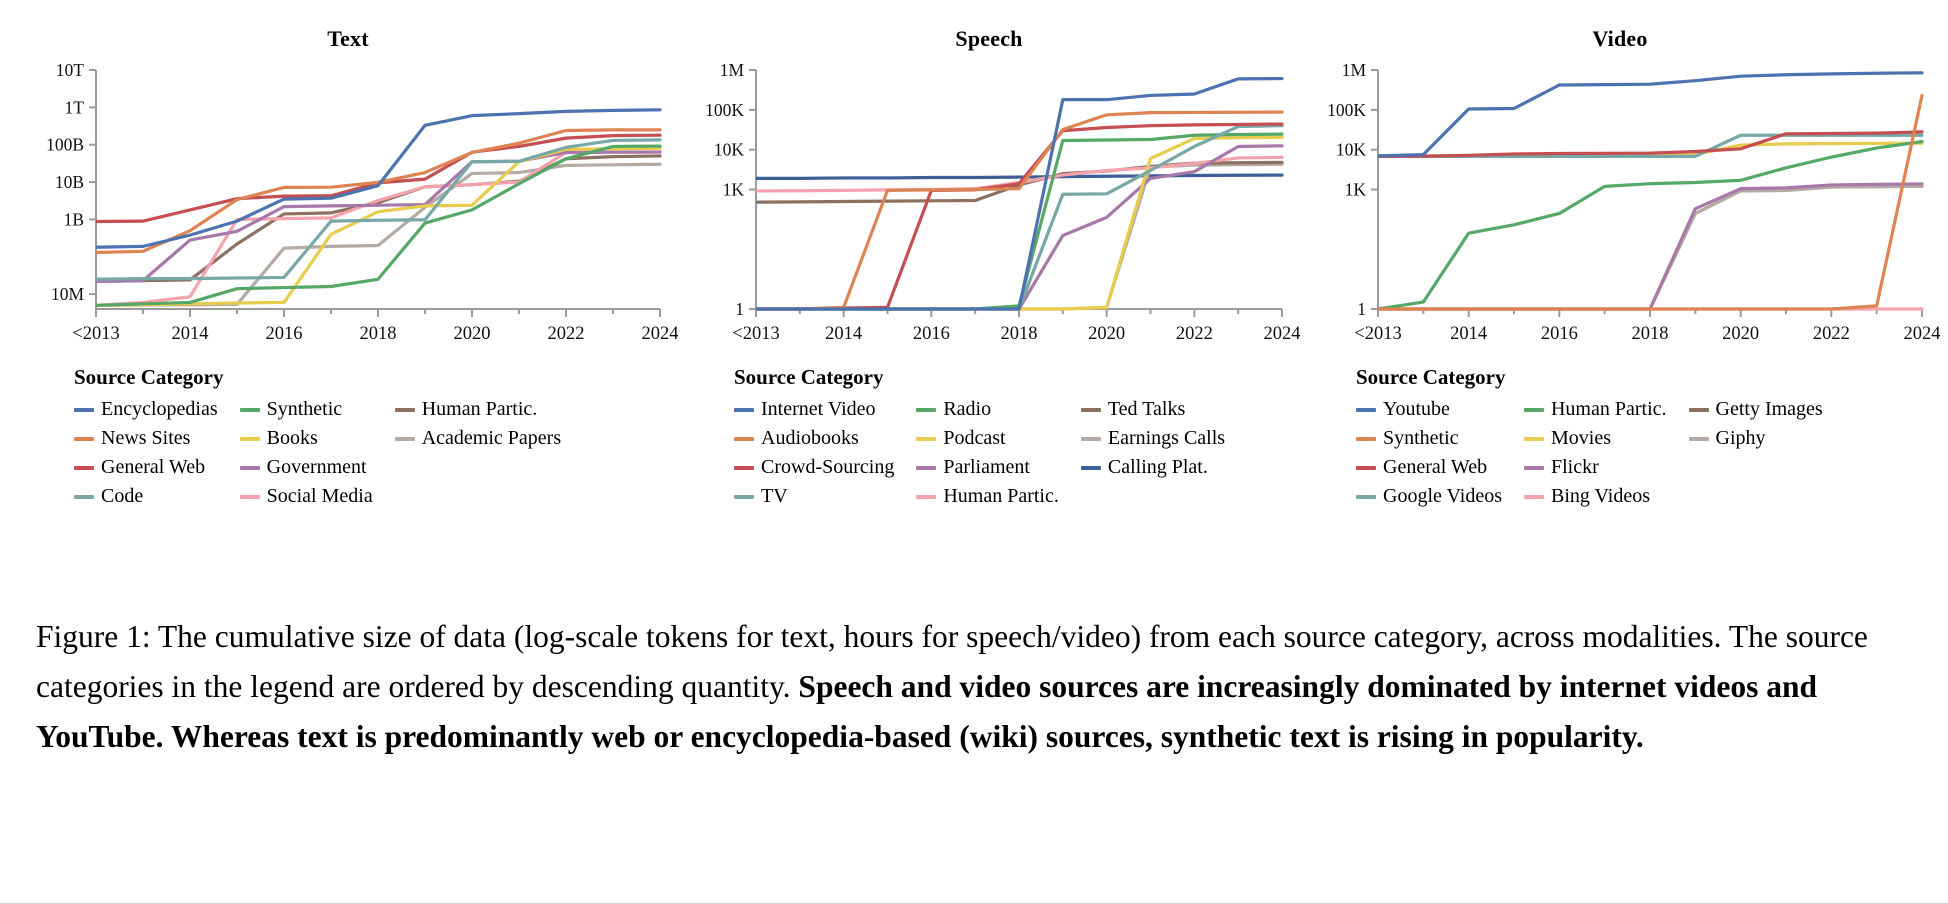 This screenshot has height=904, width=1948. Describe the element at coordinates (1595, 467) in the screenshot. I see `legend-item: Flickr` at that location.